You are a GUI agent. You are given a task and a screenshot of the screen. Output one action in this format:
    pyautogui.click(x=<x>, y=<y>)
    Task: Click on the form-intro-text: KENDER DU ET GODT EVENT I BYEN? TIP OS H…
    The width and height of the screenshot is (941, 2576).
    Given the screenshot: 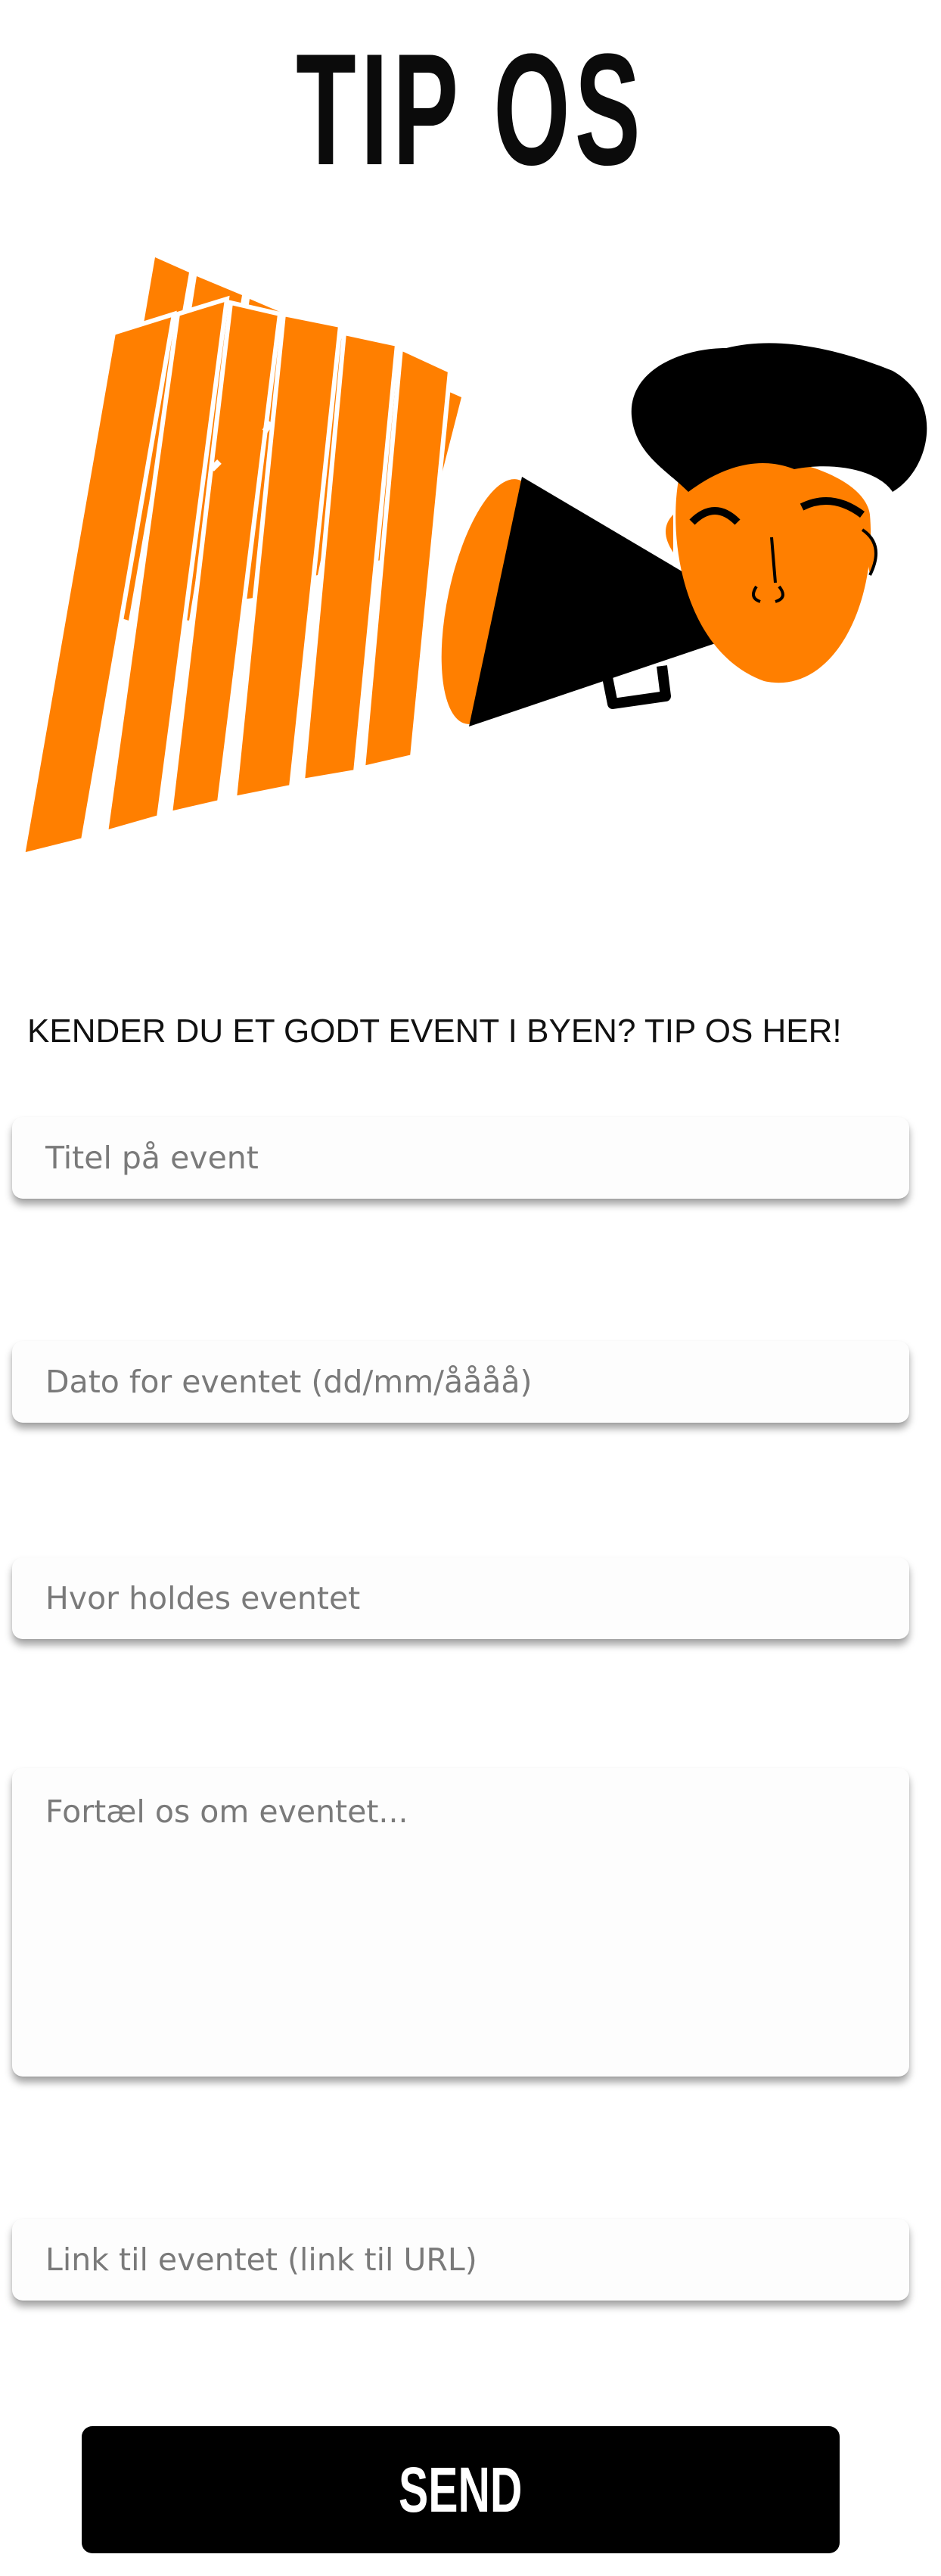 What is the action you would take?
    pyautogui.click(x=435, y=1031)
    